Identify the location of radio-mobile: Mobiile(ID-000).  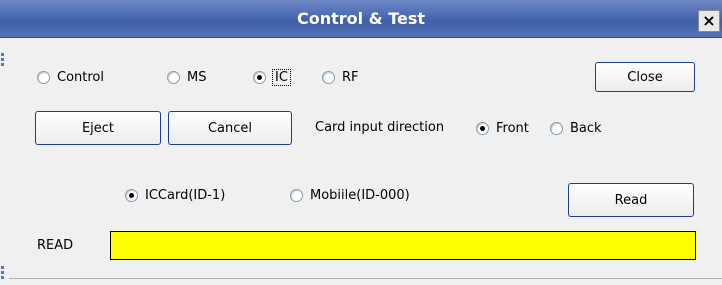
(350, 195).